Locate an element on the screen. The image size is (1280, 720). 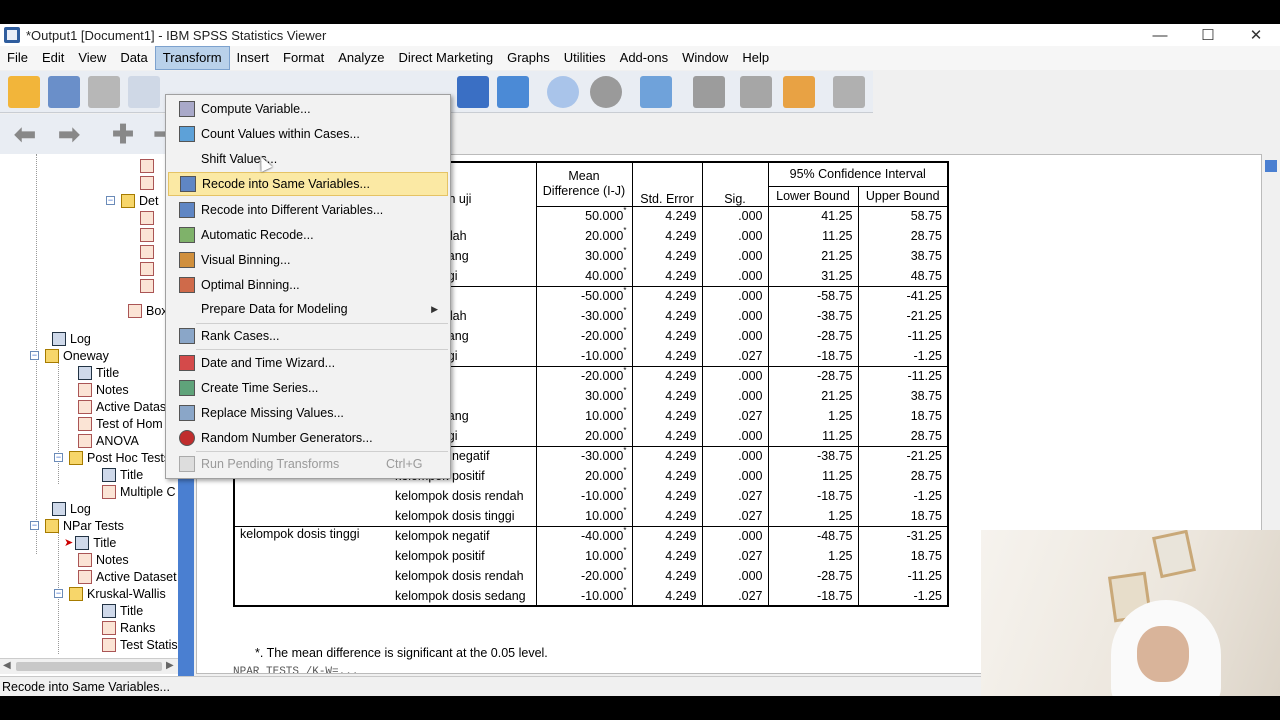
outline-oneway: − Oneway is located at coordinates (69, 355).